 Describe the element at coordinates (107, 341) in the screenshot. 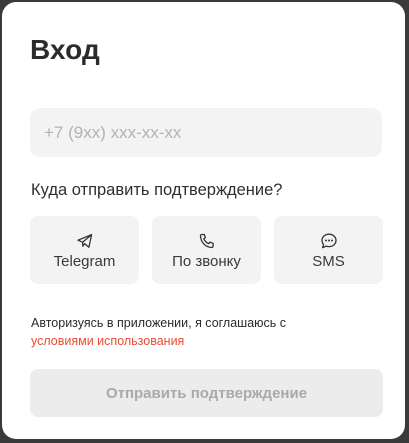

I see `terms-link: условиями использования` at that location.